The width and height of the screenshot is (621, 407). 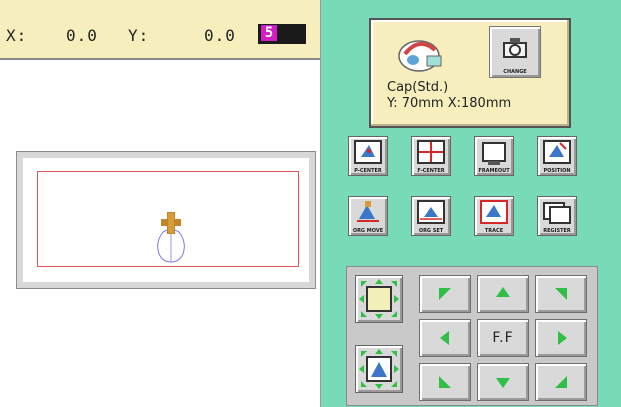 I want to click on frame-info: CHANGE Cap(Std.) Y: 70mm X:180mm, so click(x=470, y=73).